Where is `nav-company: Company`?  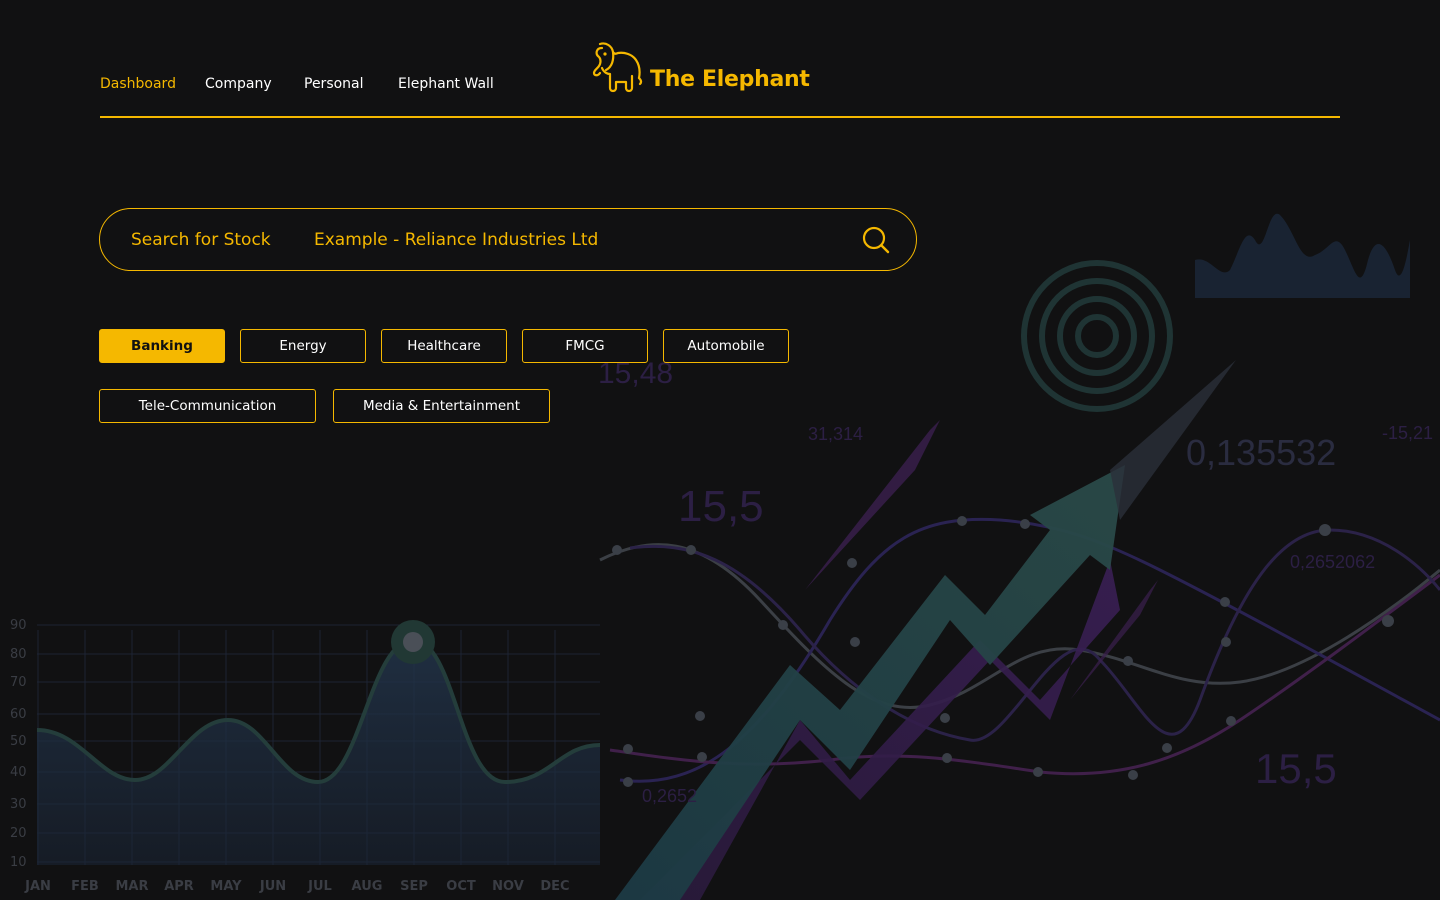
nav-company: Company is located at coordinates (238, 84).